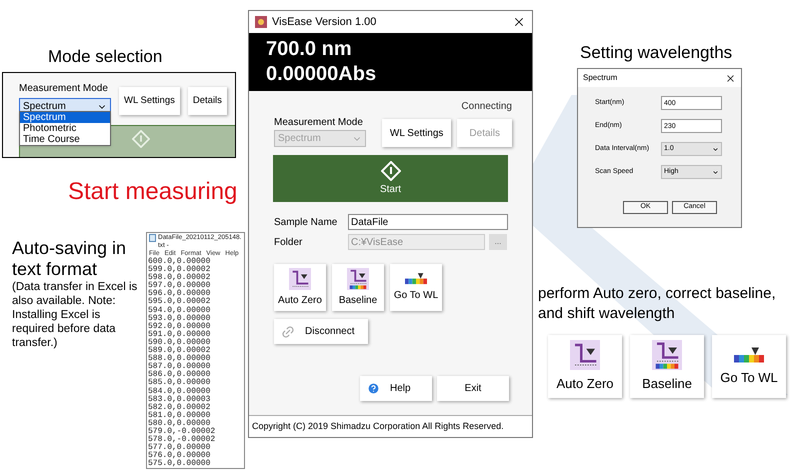 This screenshot has height=475, width=790. I want to click on callout-caption: Auto-saving in text format, so click(70, 259).